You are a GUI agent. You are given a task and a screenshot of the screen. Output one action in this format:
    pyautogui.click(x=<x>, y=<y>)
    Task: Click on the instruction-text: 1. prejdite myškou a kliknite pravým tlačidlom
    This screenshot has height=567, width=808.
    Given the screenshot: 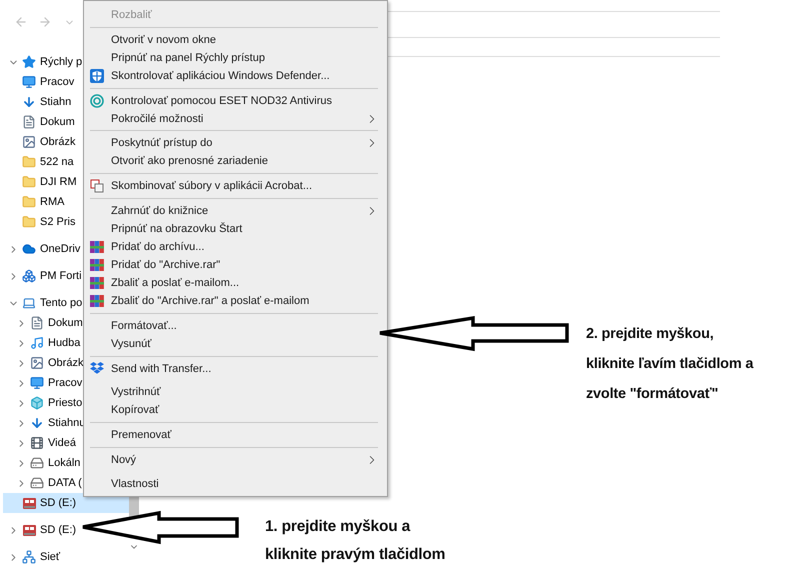 What is the action you would take?
    pyautogui.click(x=355, y=541)
    